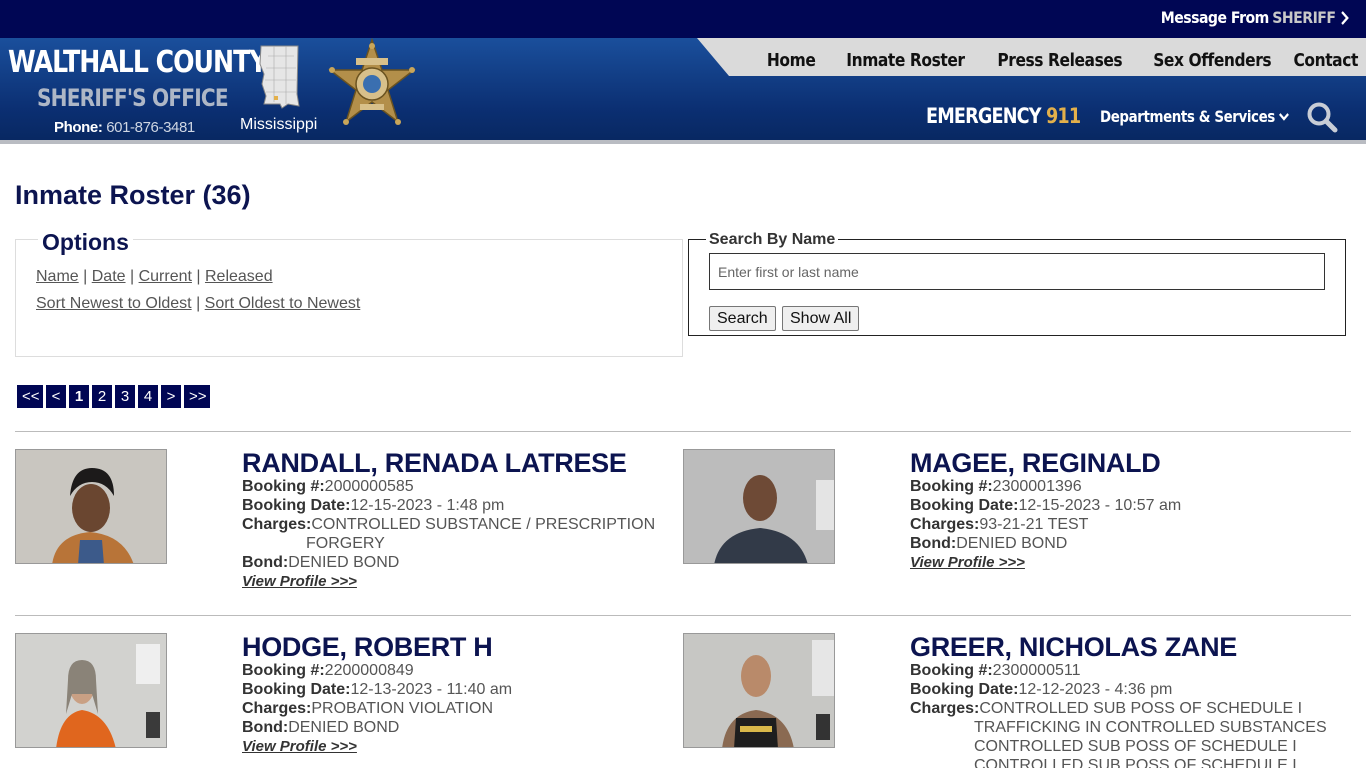 Image resolution: width=1366 pixels, height=768 pixels. I want to click on page-4-button: 4, so click(148, 396).